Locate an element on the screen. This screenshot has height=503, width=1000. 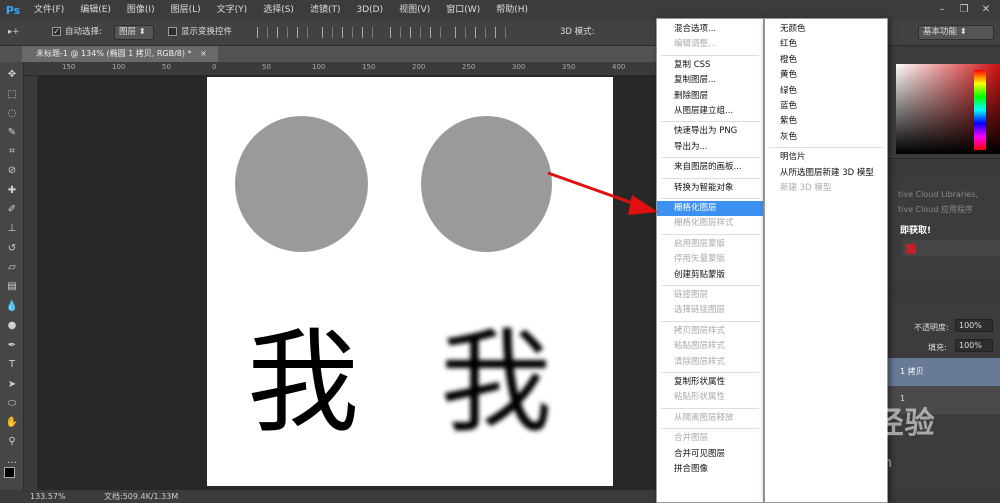
ellipse-tool-icon: ⬭ is located at coordinates (12, 404).